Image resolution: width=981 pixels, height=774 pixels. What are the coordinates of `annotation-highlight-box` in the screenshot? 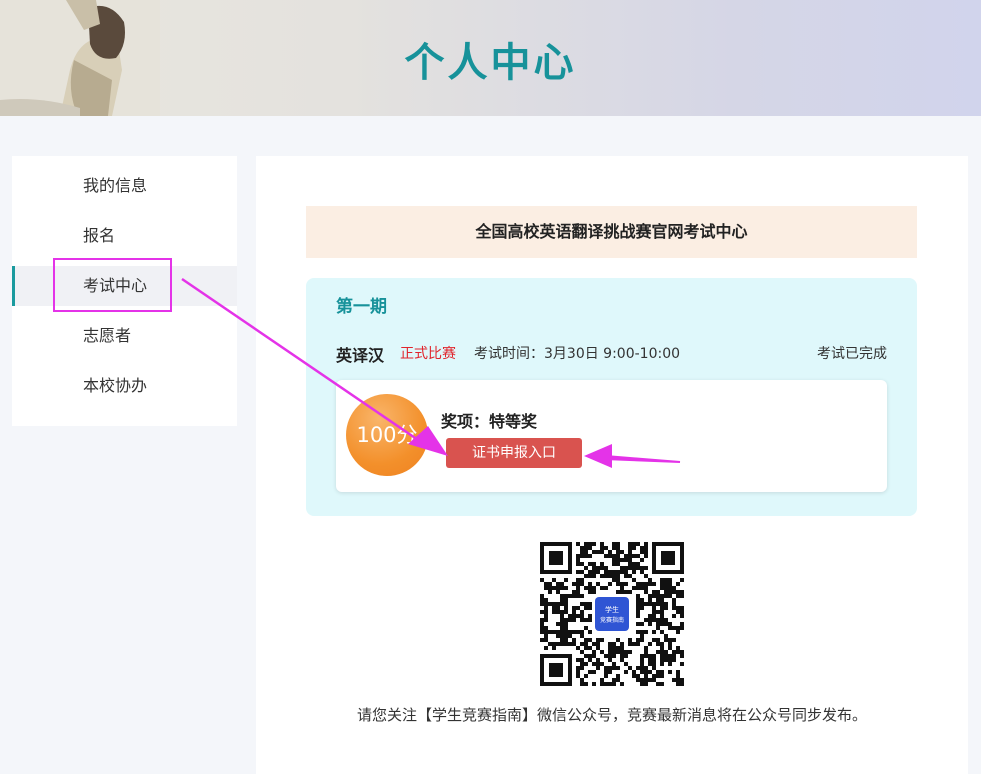 It's located at (112, 285).